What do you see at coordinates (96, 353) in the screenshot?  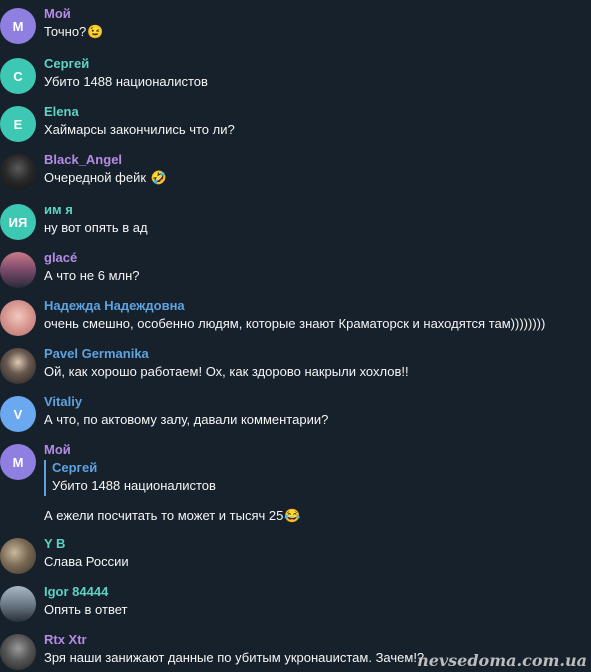 I see `author-name: Pavel Germanika` at bounding box center [96, 353].